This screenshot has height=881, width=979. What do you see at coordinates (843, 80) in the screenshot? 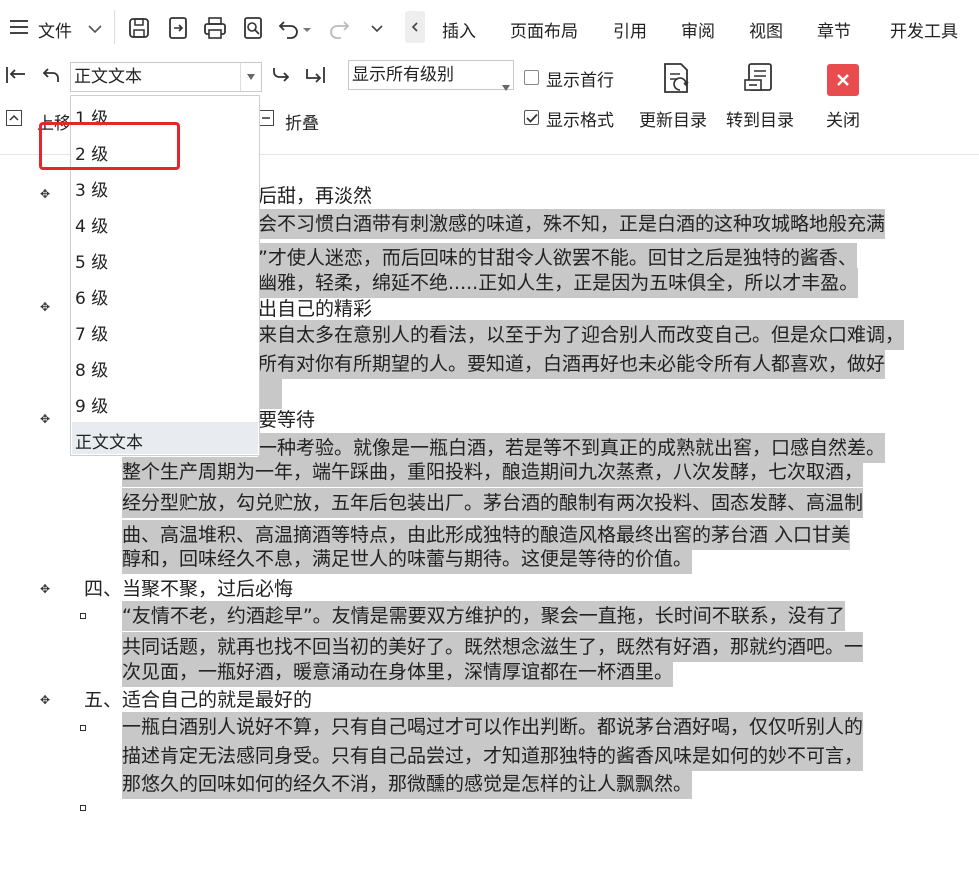
I see `close-icon` at bounding box center [843, 80].